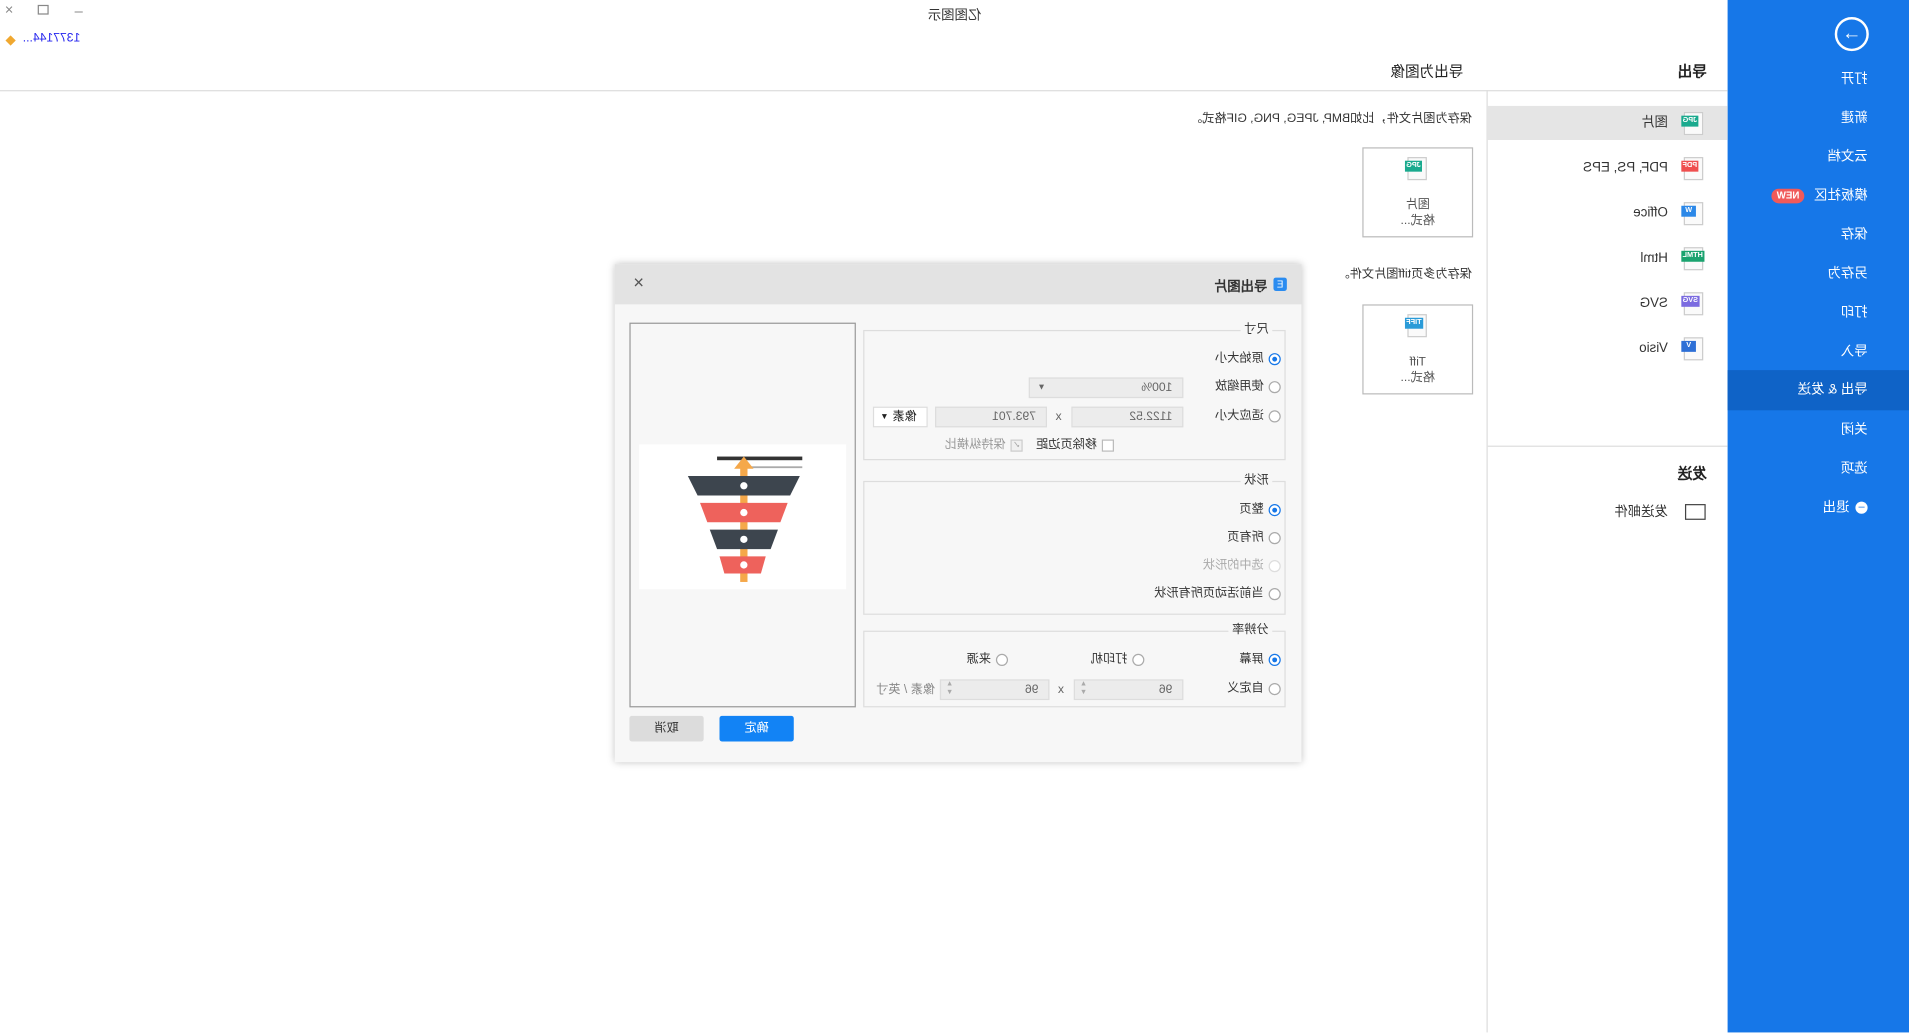 The image size is (1909, 1033). Describe the element at coordinates (1128, 690) in the screenshot. I see `dpi-x-input: 96 ▲ ▼` at that location.